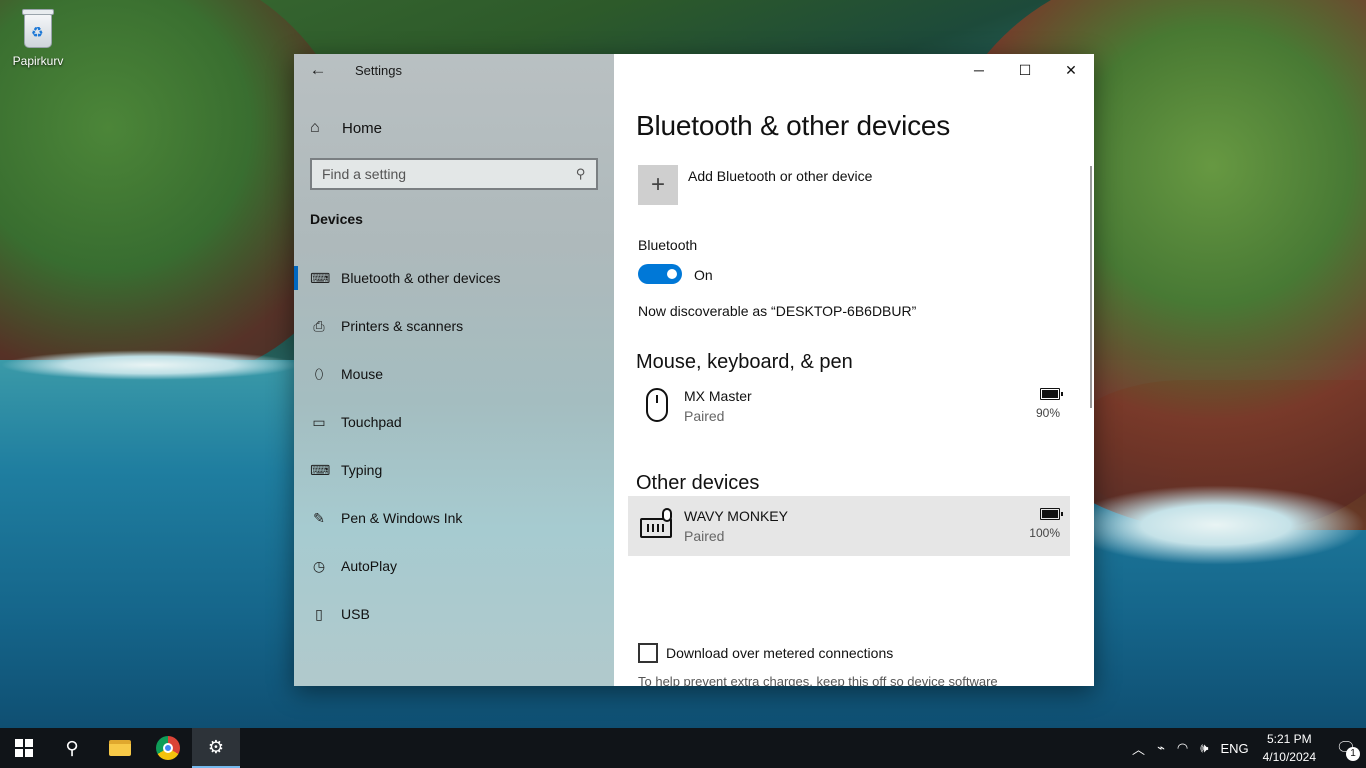 The width and height of the screenshot is (1366, 768). Describe the element at coordinates (362, 374) in the screenshot. I see `sidebar-item-label: Mouse` at that location.